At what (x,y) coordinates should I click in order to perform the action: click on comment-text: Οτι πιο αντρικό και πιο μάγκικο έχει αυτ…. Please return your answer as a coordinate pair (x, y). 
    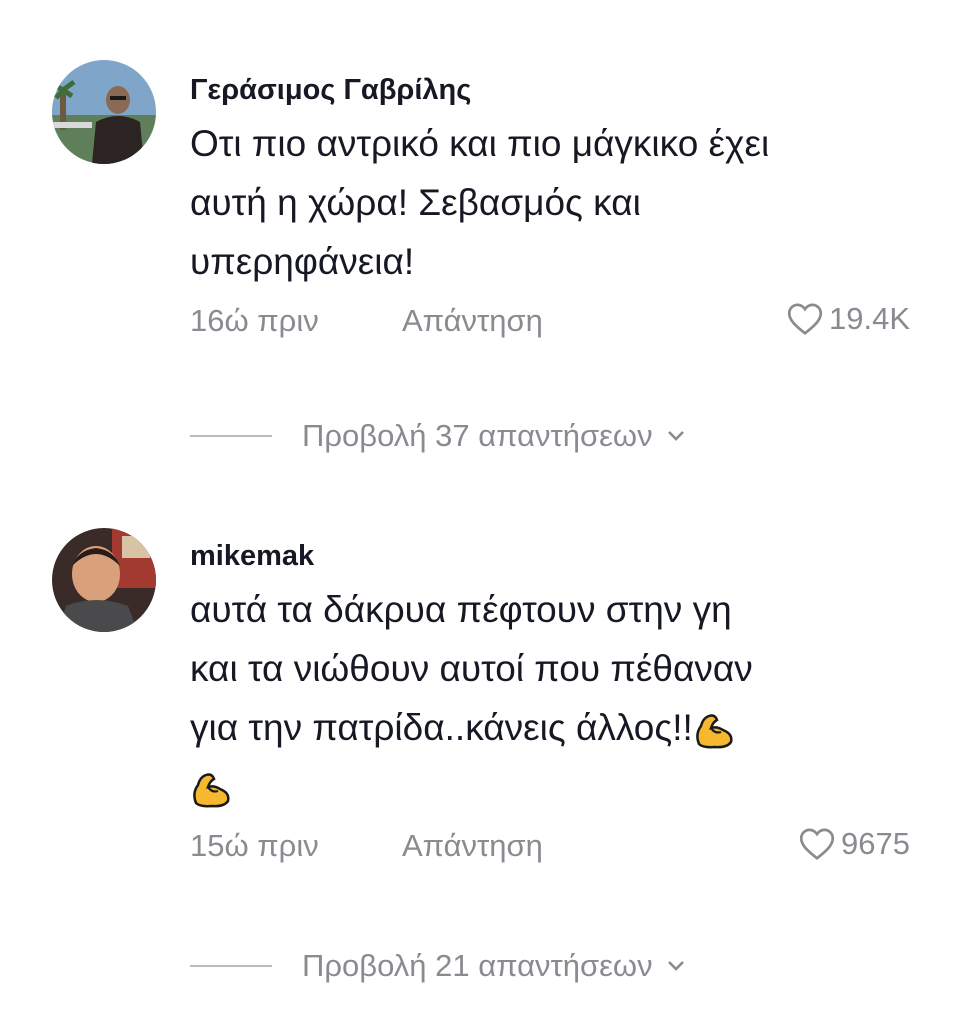
    Looking at the image, I should click on (550, 202).